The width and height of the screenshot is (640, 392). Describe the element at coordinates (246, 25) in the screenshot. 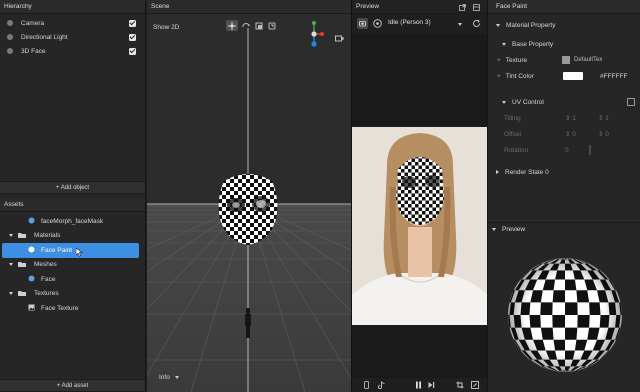

I see `rotate-tool-button` at that location.